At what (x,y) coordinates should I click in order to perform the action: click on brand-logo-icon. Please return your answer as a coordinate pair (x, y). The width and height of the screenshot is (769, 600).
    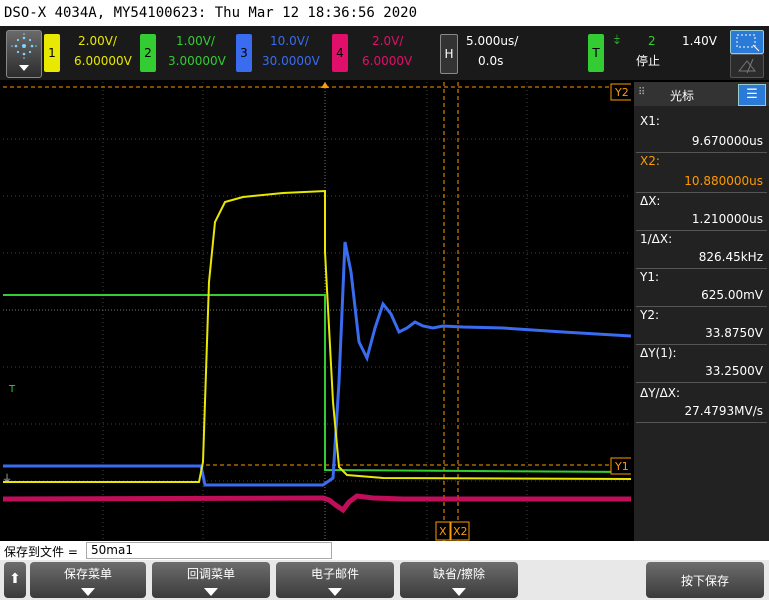
    Looking at the image, I should click on (24, 54).